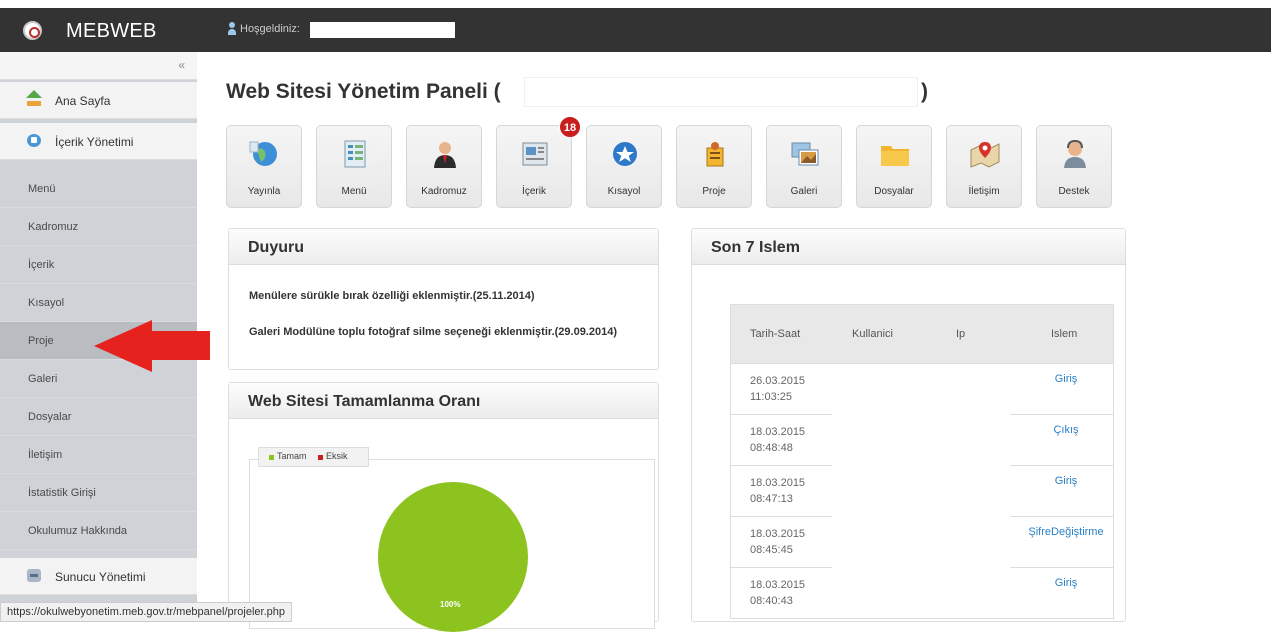 The height and width of the screenshot is (632, 1271). Describe the element at coordinates (894, 191) in the screenshot. I see `tile-label: Dosyalar` at that location.